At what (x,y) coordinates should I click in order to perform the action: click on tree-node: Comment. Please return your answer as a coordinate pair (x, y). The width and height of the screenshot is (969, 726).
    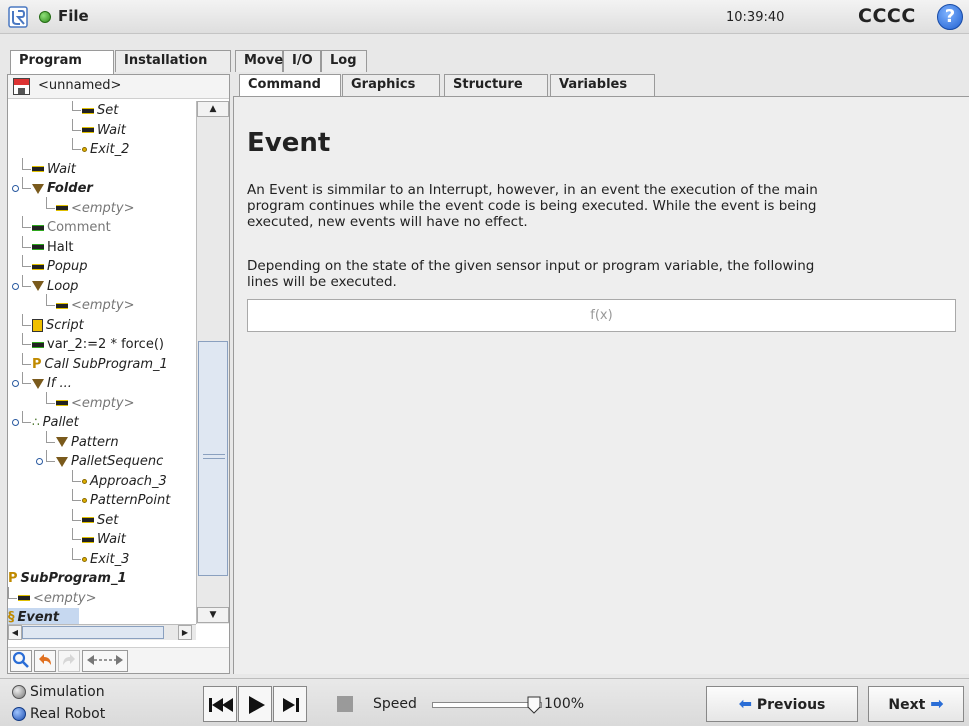
    Looking at the image, I should click on (71, 227).